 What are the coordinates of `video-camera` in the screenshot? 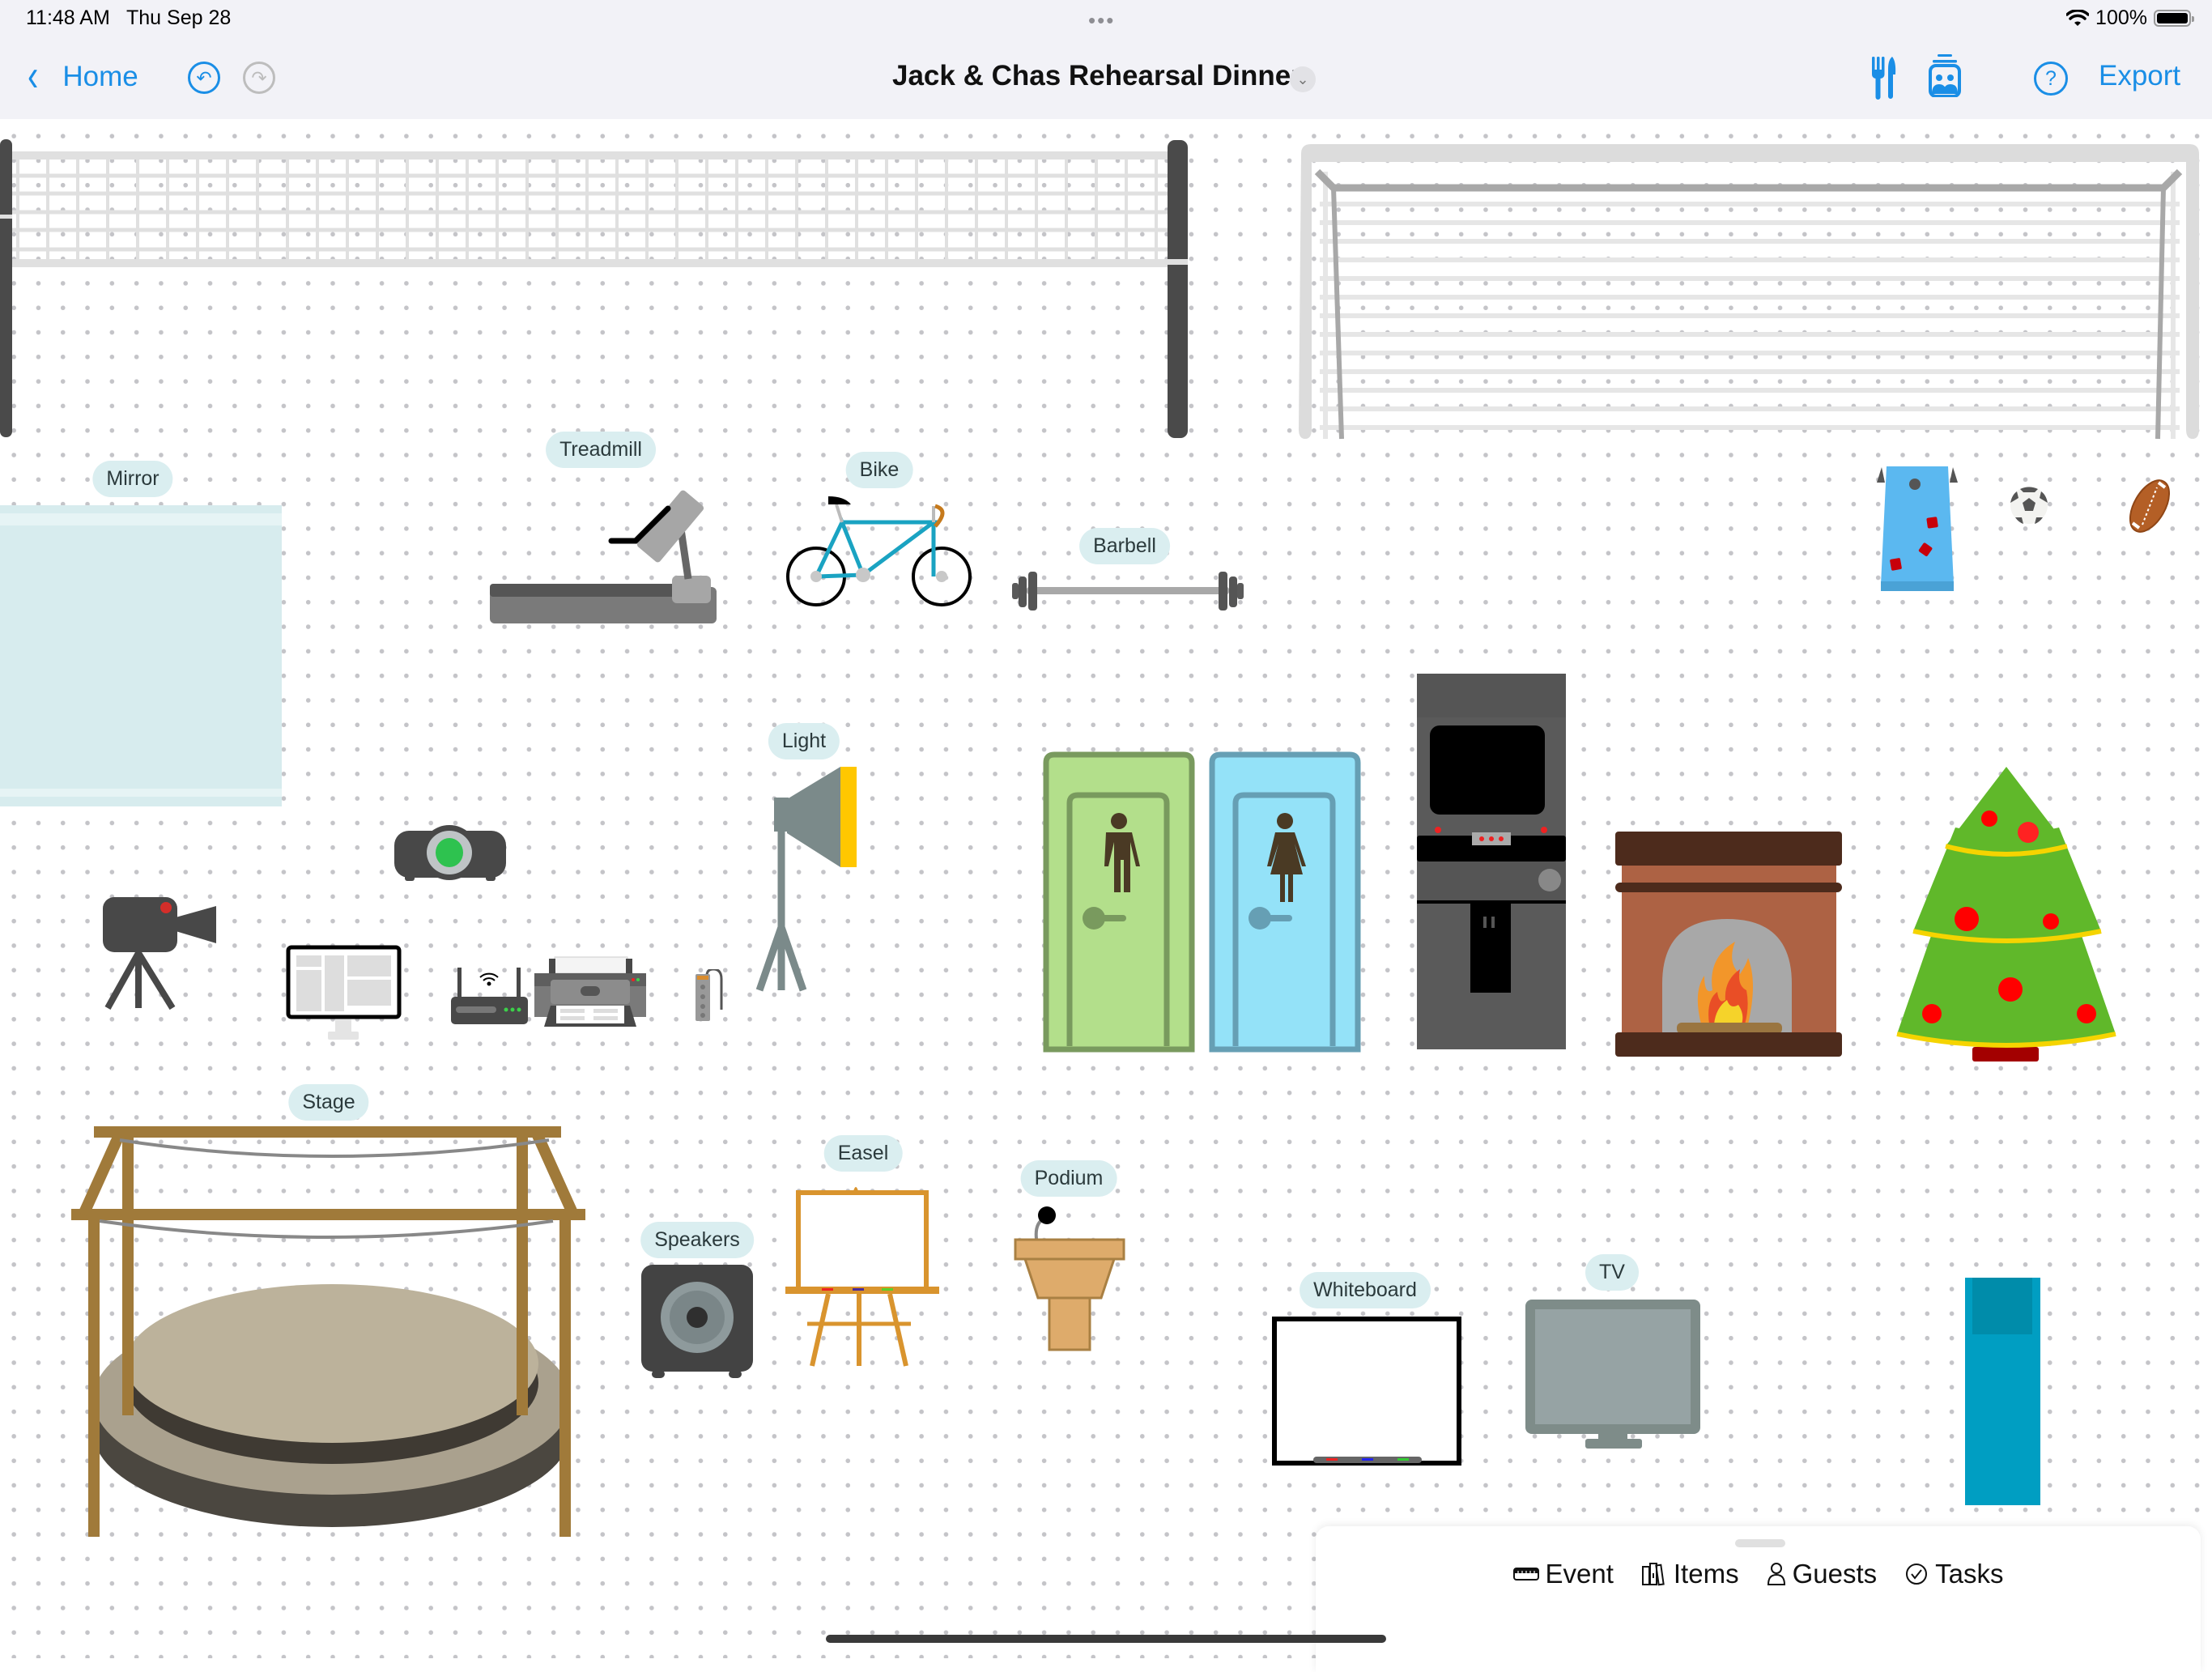 It's located at (160, 953).